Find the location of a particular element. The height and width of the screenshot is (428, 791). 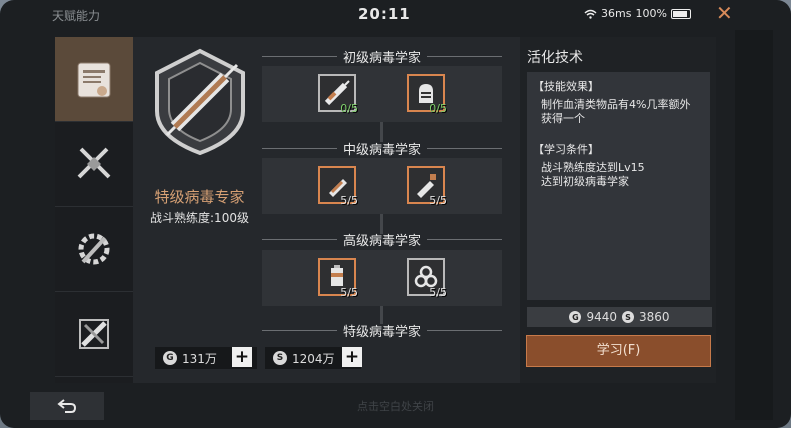

profession-title: 特级病毒专家 is located at coordinates (199, 197).